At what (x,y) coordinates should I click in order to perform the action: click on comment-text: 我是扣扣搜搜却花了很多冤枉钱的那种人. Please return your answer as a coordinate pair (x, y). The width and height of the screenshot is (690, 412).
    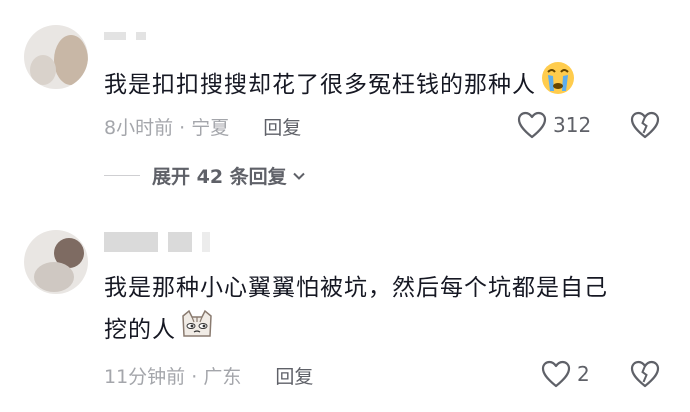
    Looking at the image, I should click on (340, 85).